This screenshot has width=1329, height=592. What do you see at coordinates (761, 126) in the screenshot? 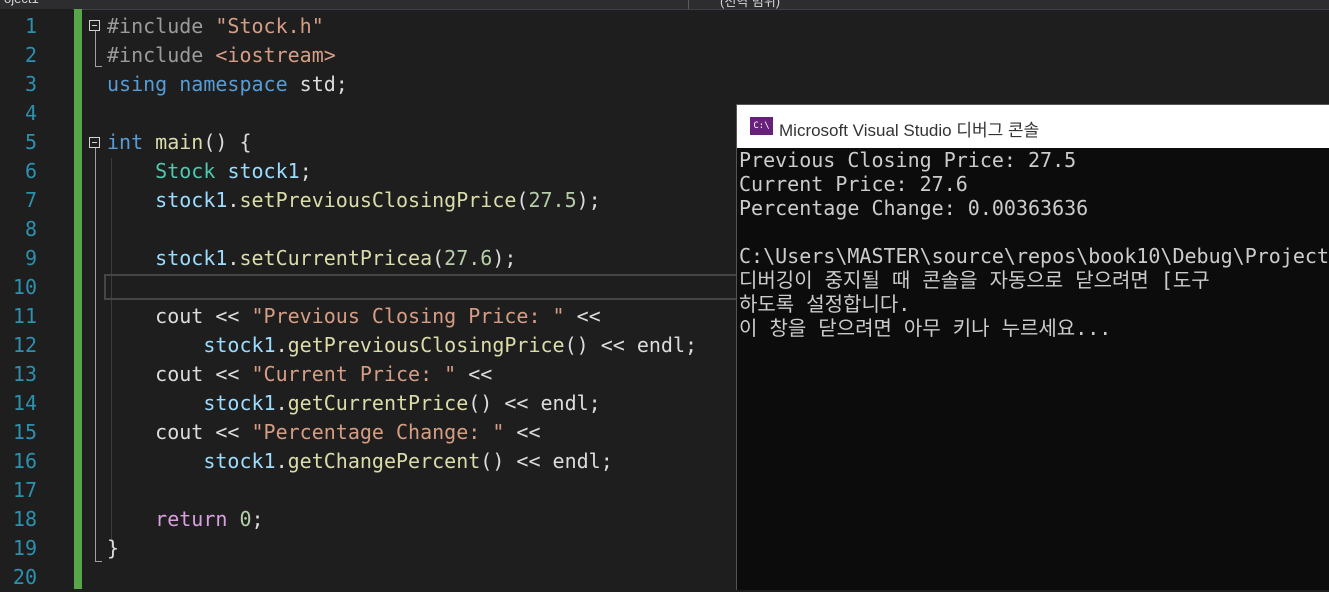
I see `console-app-icon: C:\` at bounding box center [761, 126].